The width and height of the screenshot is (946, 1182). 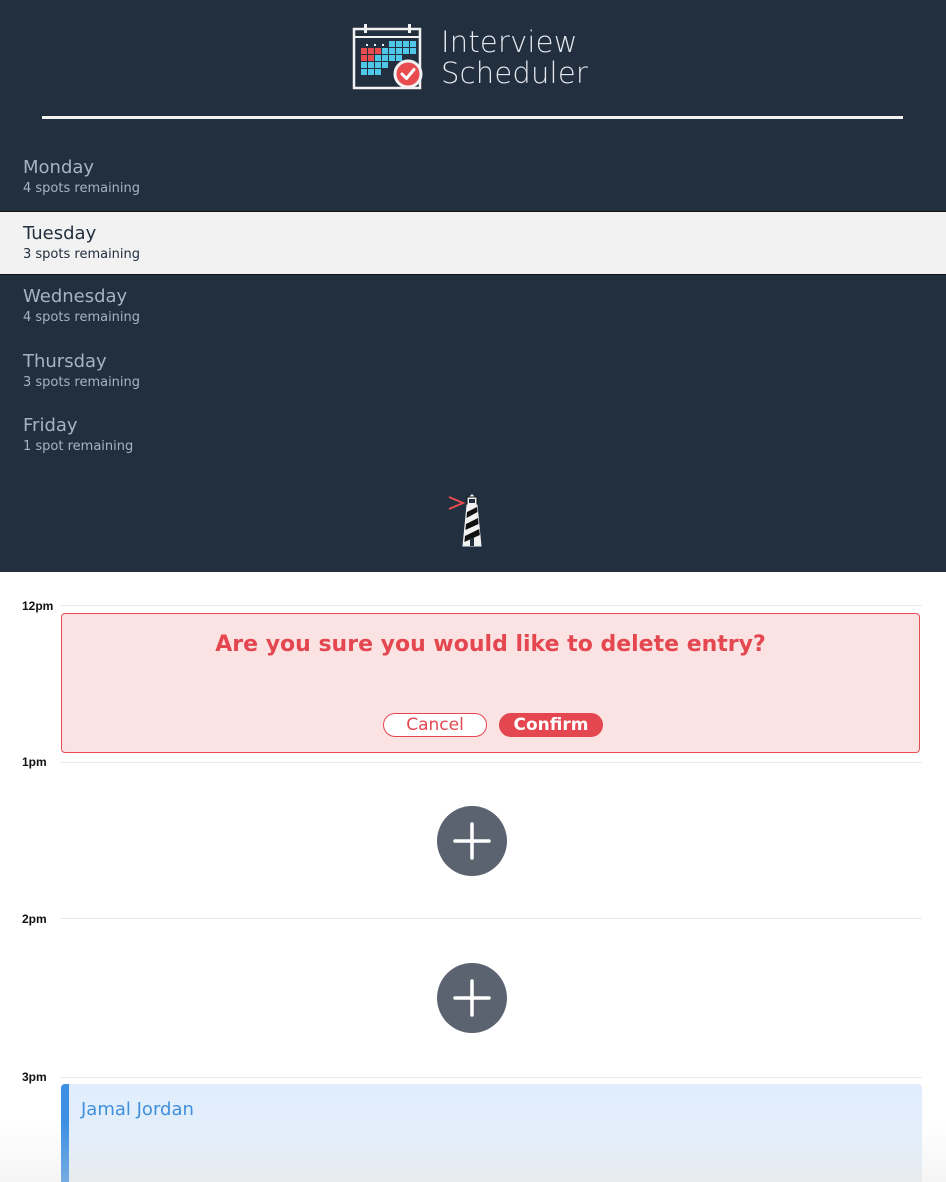 I want to click on day-spots: 1 spot remaining, so click(x=78, y=447).